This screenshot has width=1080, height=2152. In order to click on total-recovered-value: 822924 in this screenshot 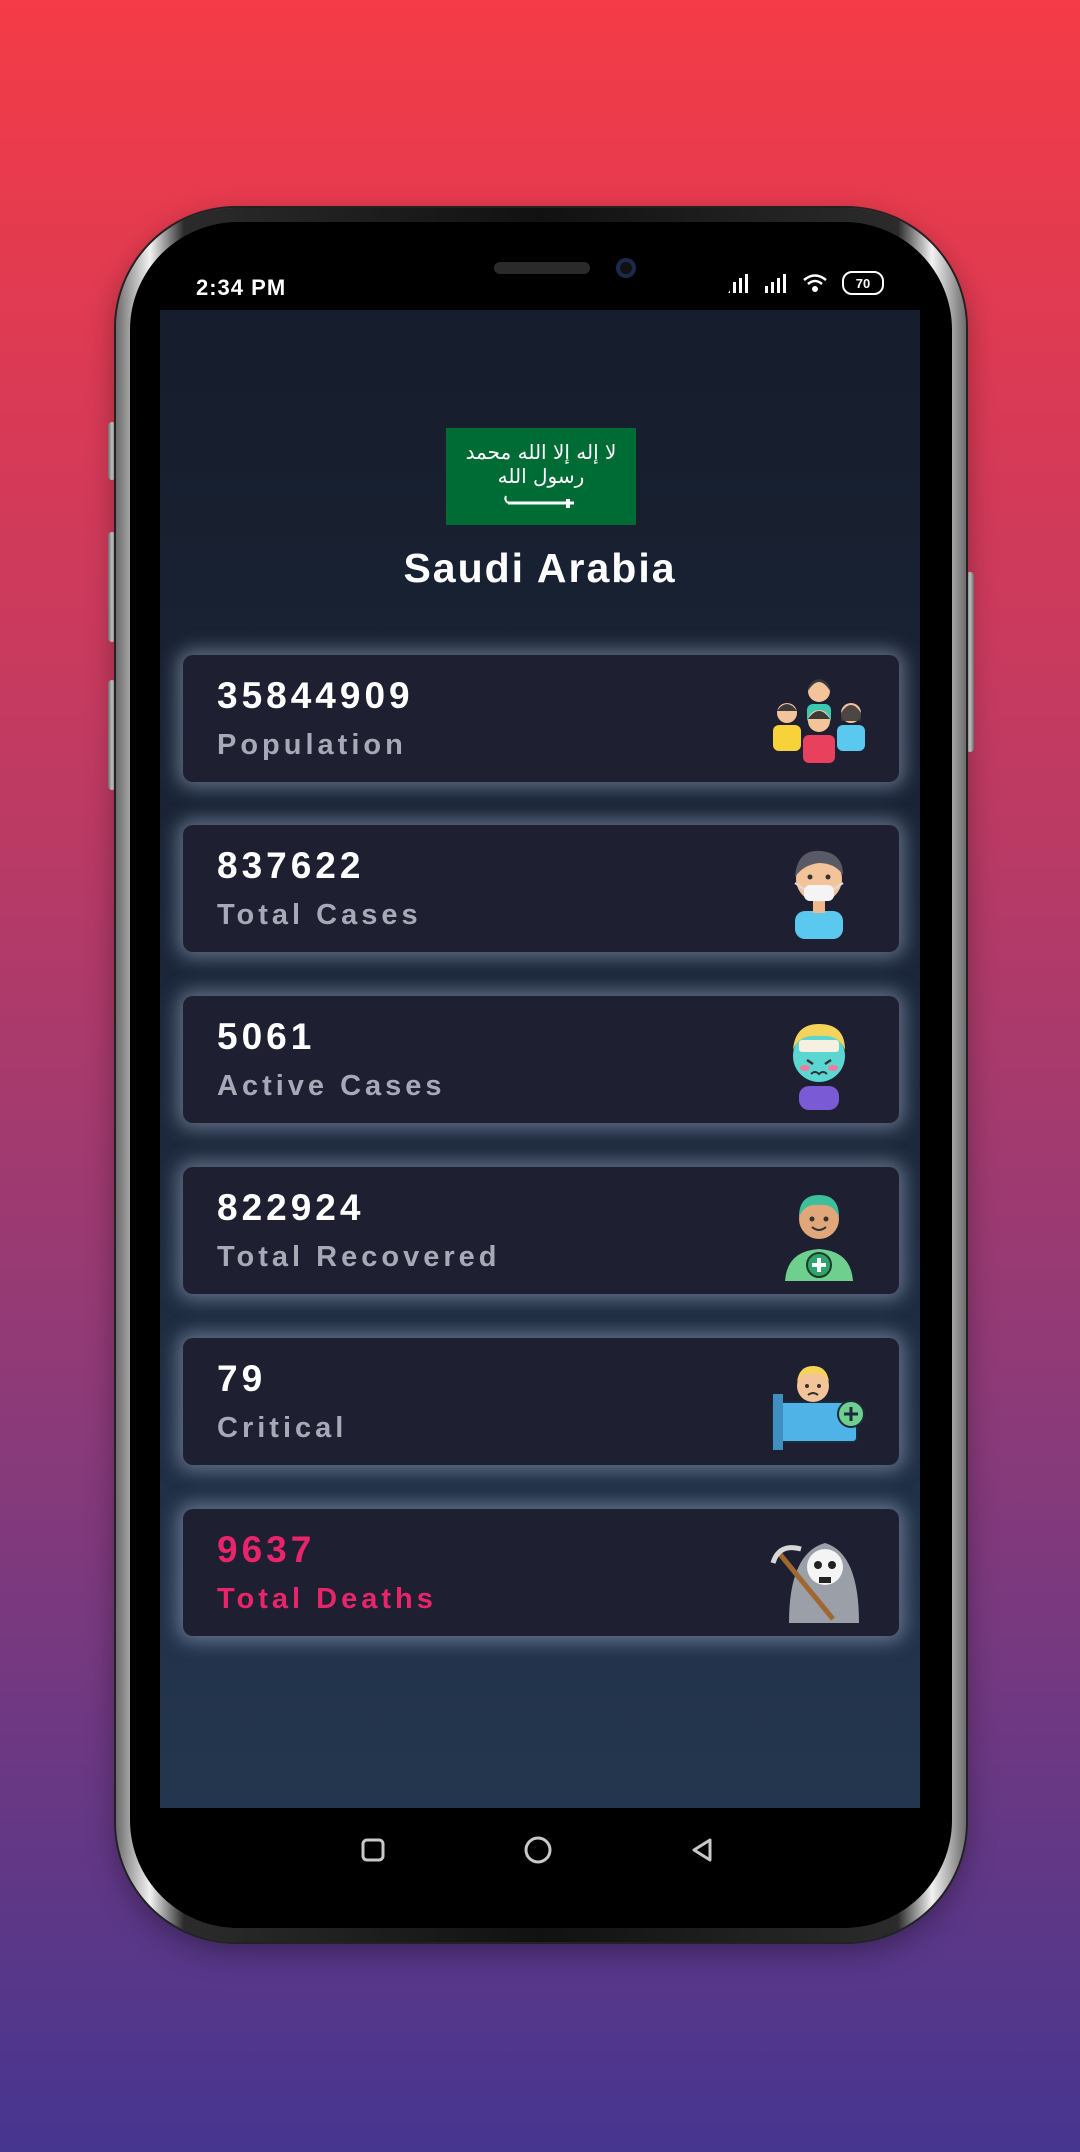, I will do `click(291, 1207)`.